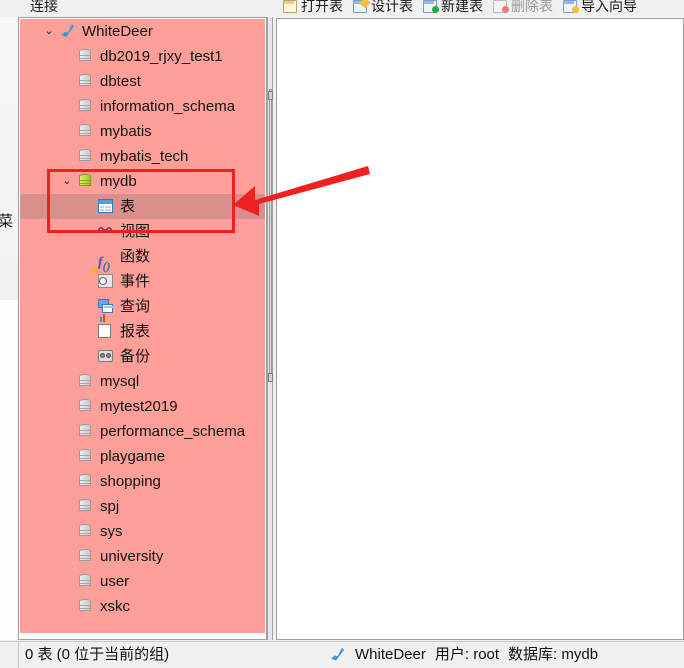  Describe the element at coordinates (106, 306) in the screenshot. I see `query-icon` at that location.